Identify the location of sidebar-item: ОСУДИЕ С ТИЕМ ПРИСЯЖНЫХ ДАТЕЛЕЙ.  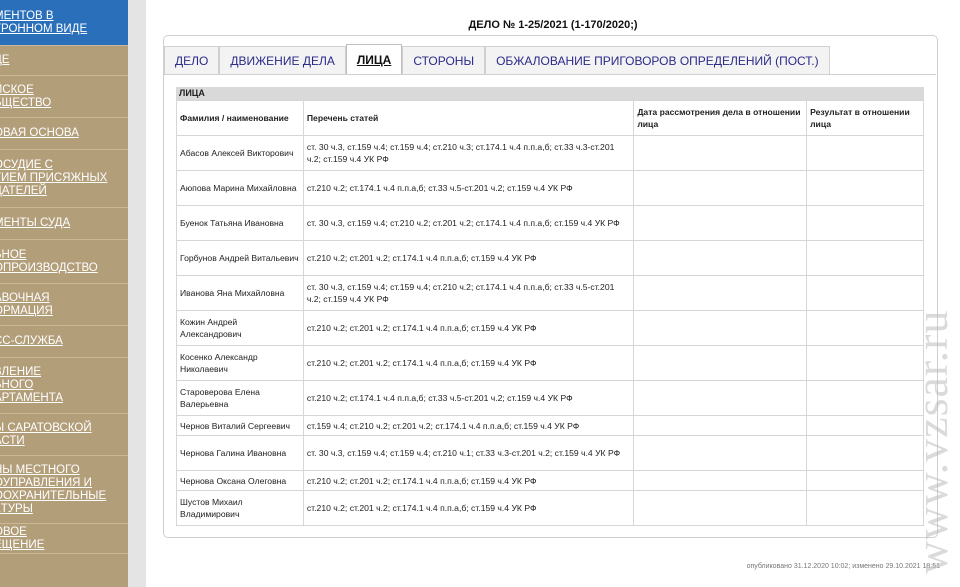
(64, 179).